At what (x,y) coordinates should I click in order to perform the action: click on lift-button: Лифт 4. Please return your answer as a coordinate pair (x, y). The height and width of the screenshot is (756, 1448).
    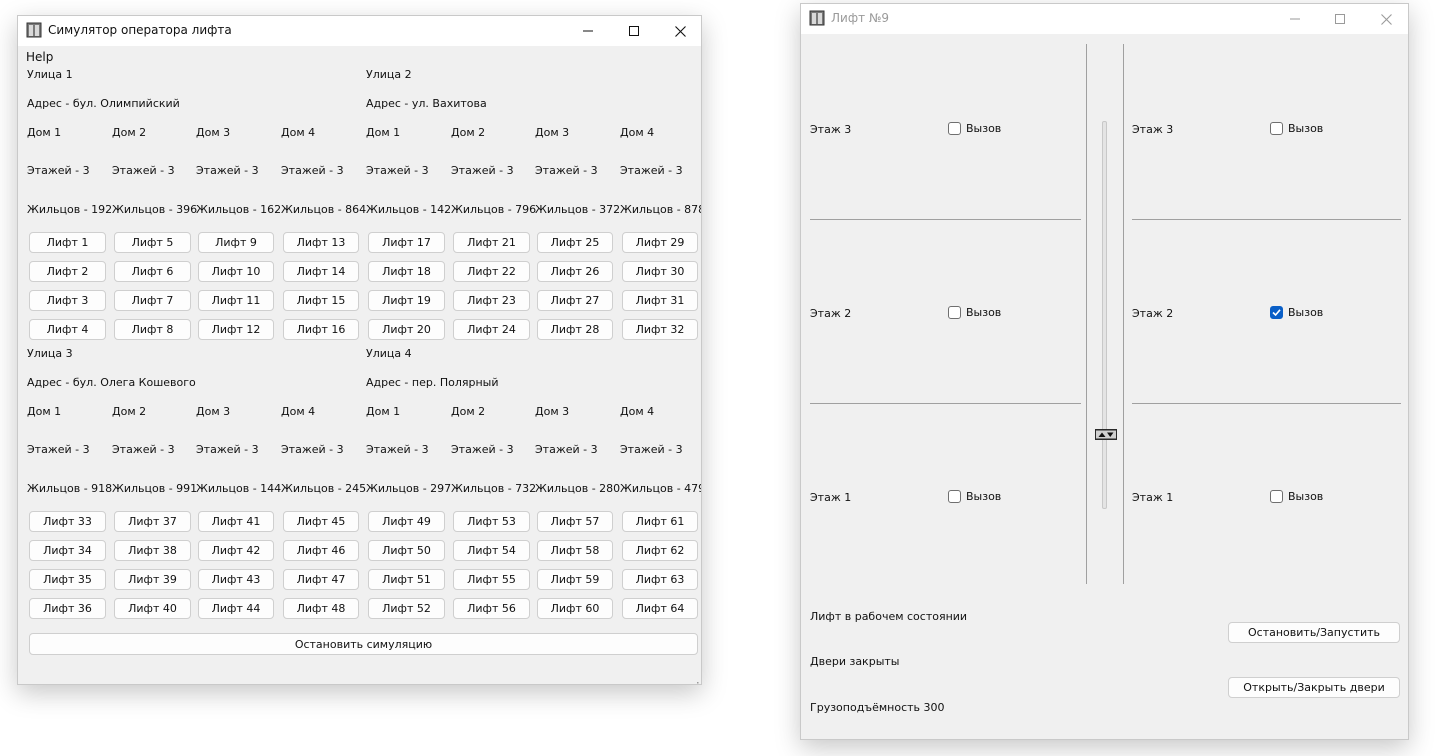
    Looking at the image, I should click on (67, 329).